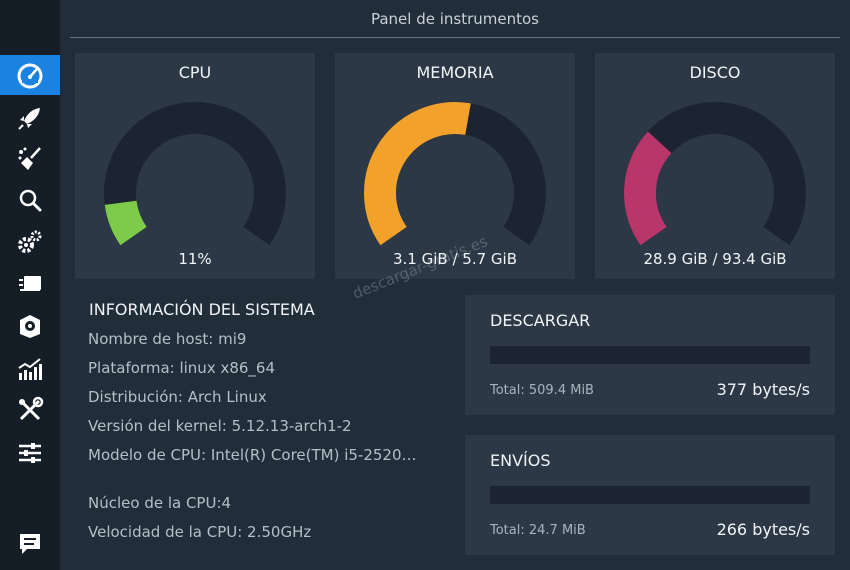 This screenshot has width=850, height=570. What do you see at coordinates (220, 426) in the screenshot?
I see `kernel-text: Versión del kernel: 5.12.13-arch1-2` at bounding box center [220, 426].